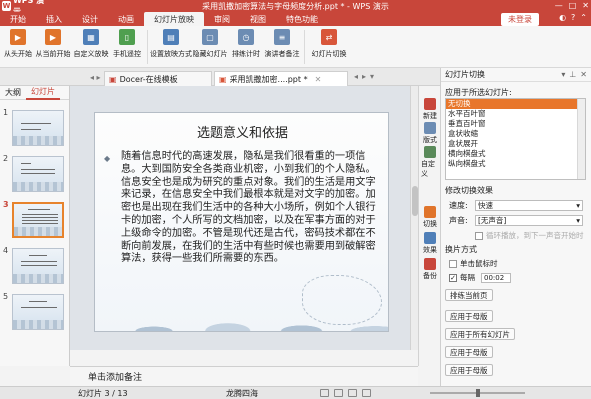 Image resolution: width=591 pixels, height=399 pixels. Describe the element at coordinates (430, 238) in the screenshot. I see `effect-icon` at that location.